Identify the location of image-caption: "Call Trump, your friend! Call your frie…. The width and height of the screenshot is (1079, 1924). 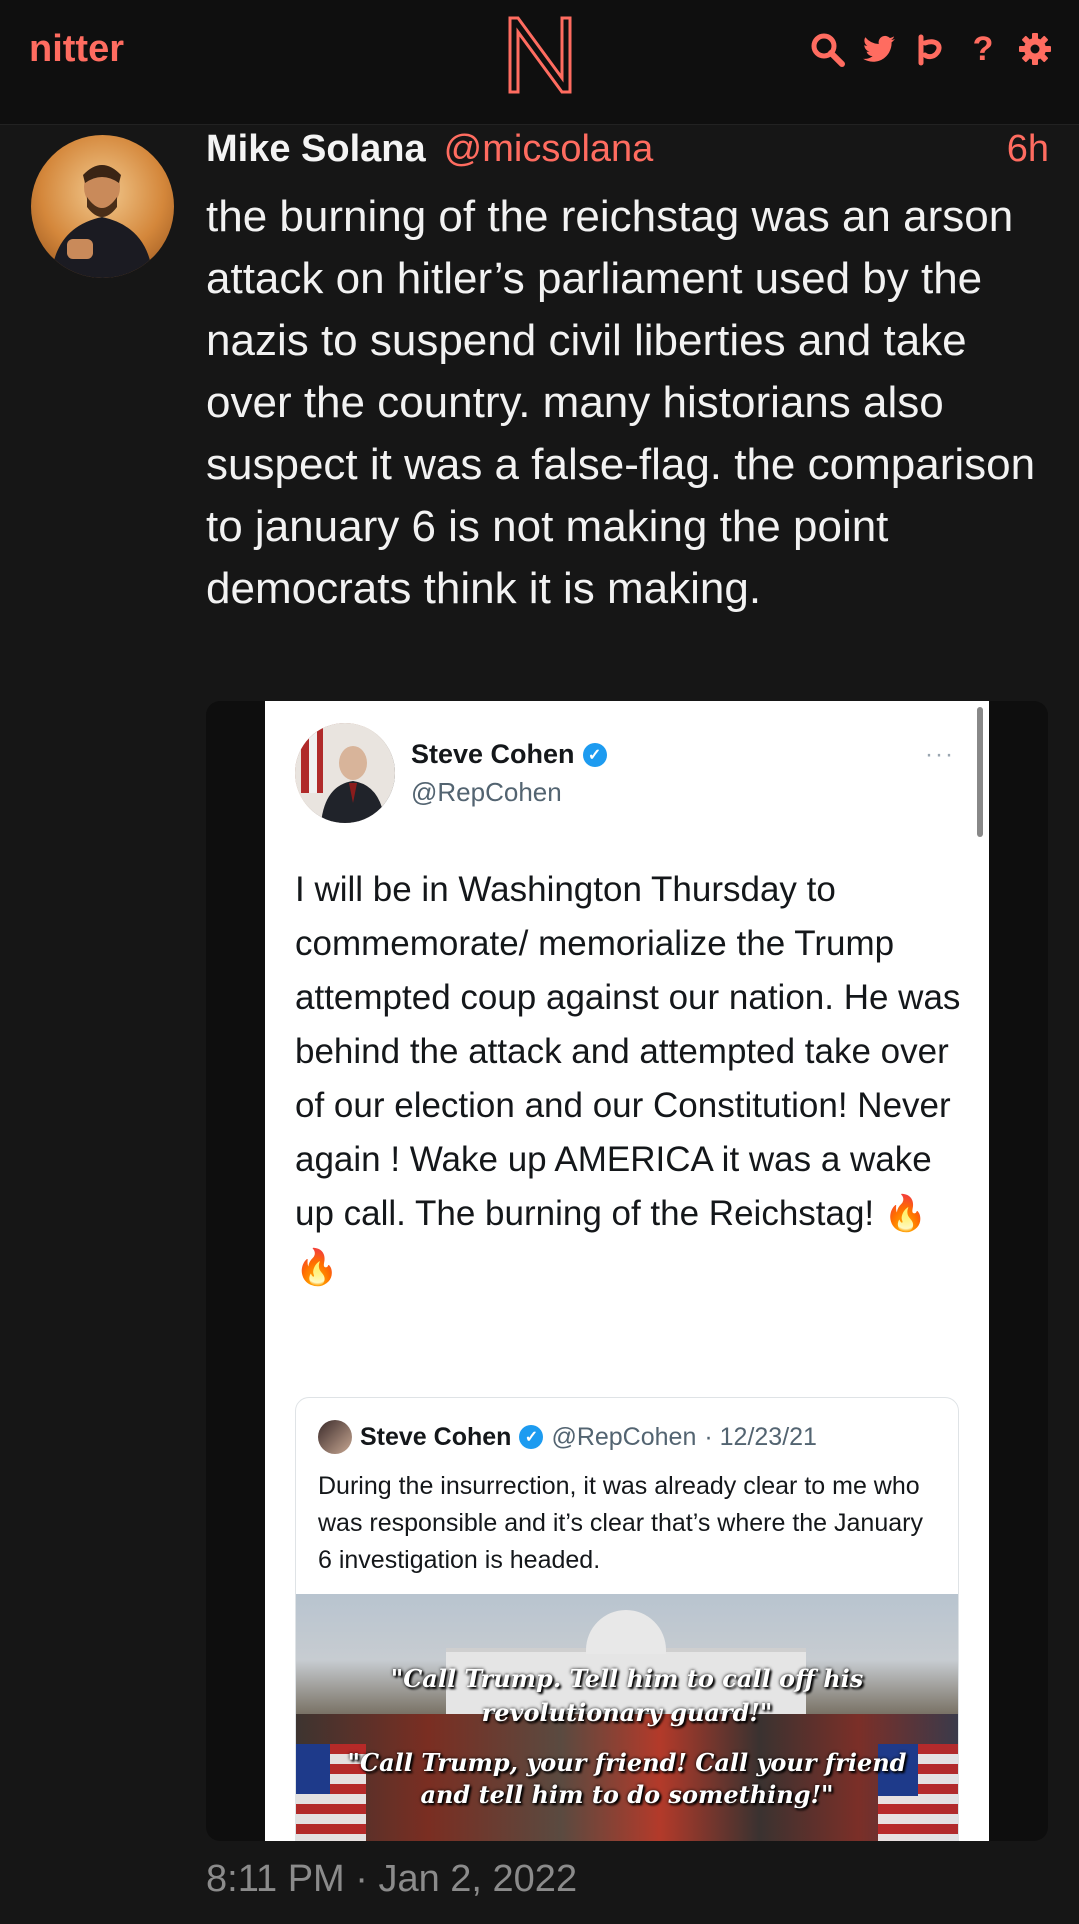
(627, 1762).